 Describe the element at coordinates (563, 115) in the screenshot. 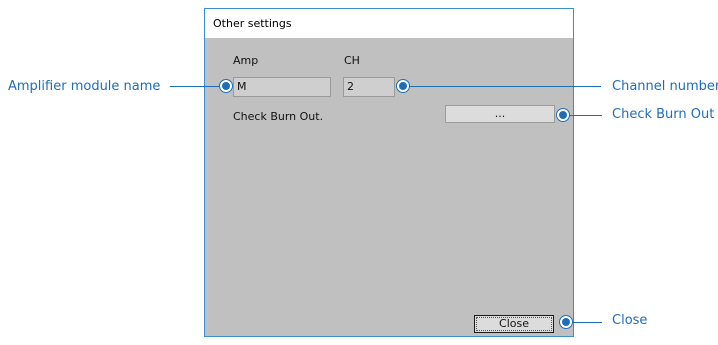

I see `callout-dot-check-burn-out` at that location.